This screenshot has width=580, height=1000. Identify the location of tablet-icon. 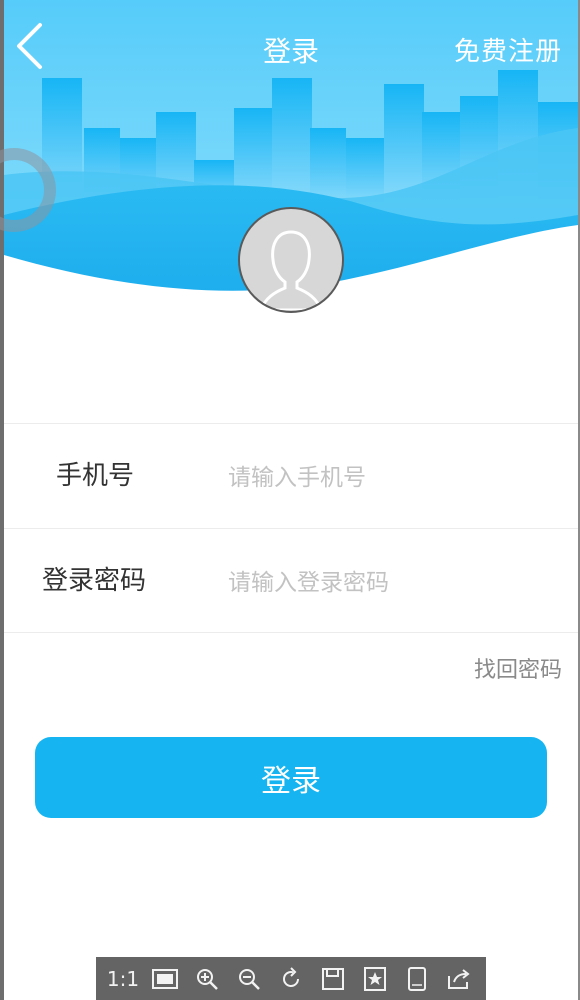
(417, 979).